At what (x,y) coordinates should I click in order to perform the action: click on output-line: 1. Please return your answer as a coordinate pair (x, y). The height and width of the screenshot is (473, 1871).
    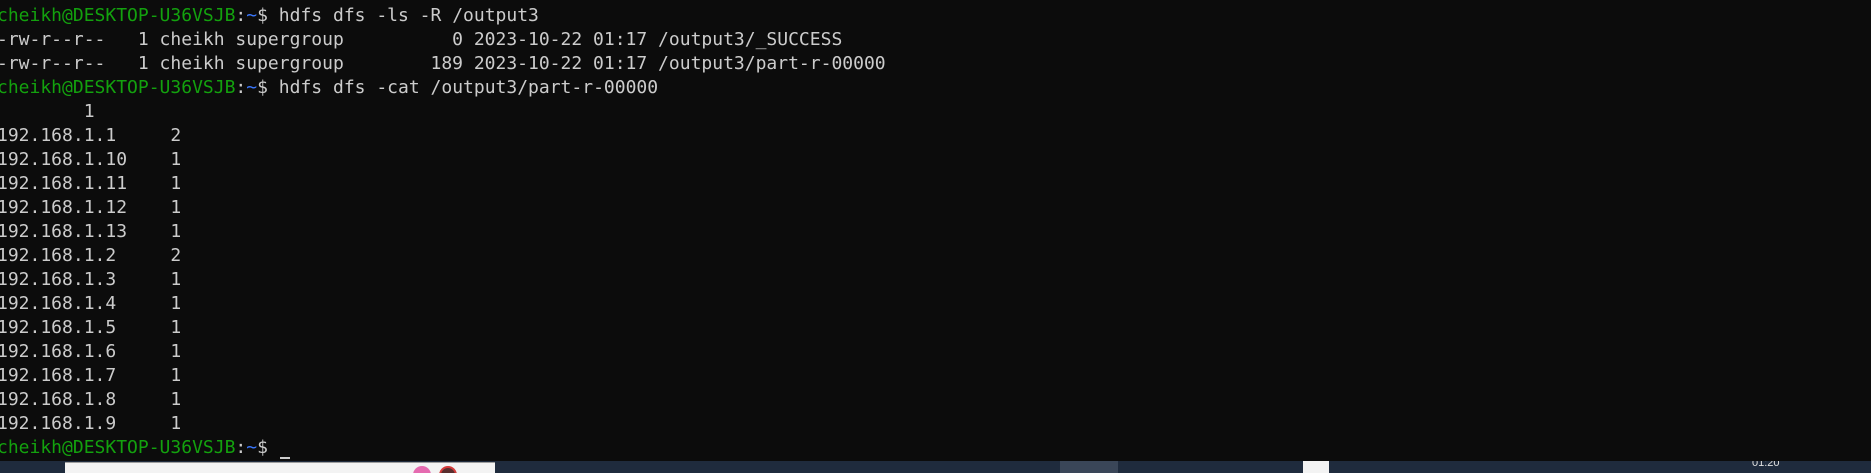
    Looking at the image, I should click on (443, 112).